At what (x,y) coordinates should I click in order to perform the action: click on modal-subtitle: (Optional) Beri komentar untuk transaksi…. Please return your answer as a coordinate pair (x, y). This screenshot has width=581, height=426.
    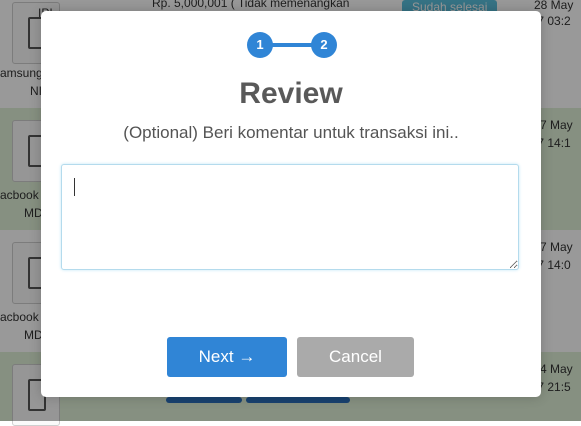
    Looking at the image, I should click on (291, 132).